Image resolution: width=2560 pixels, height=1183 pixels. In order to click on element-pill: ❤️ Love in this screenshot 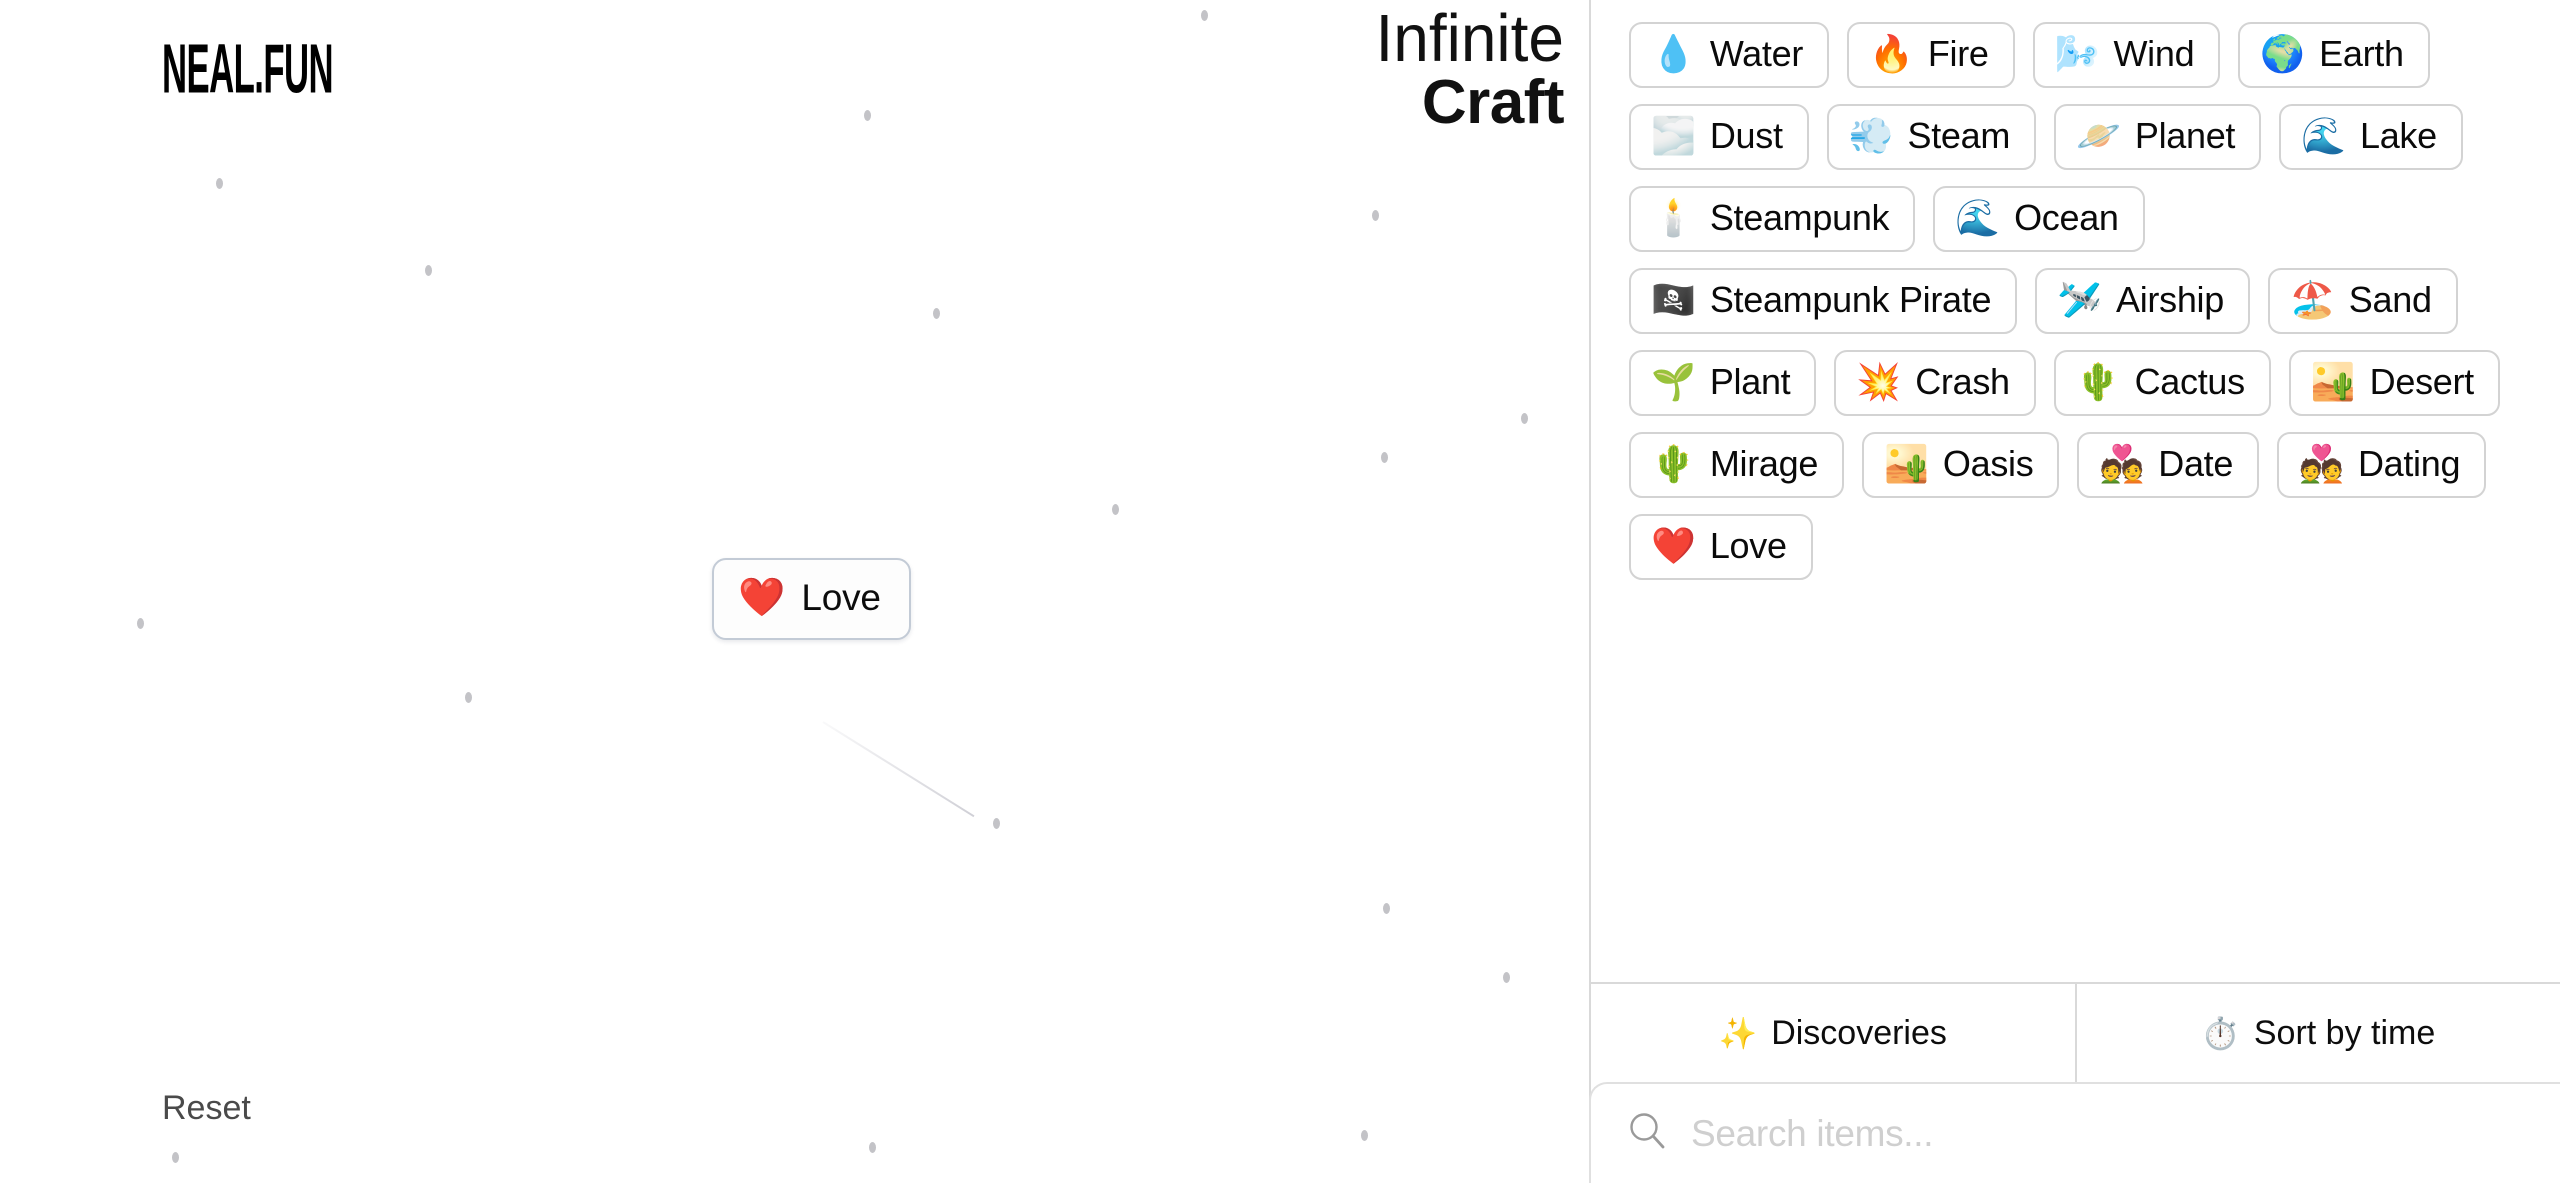, I will do `click(1721, 547)`.